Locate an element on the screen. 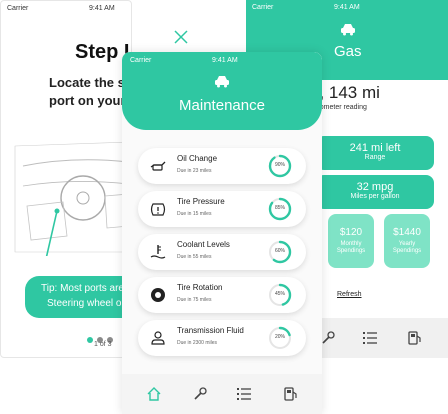 This screenshot has width=448, height=414. status-time: 9:41 AM is located at coordinates (102, 8).